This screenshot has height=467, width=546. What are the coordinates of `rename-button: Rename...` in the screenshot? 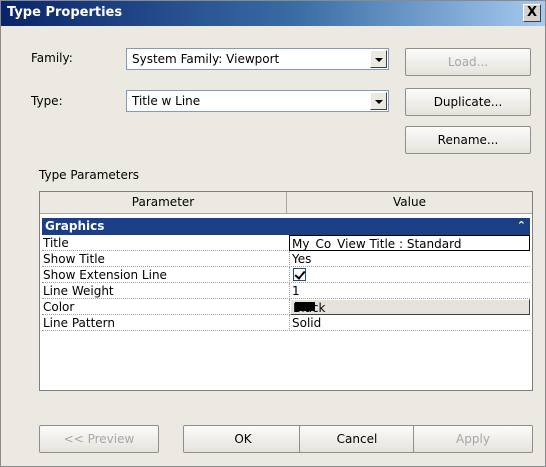 It's located at (468, 140).